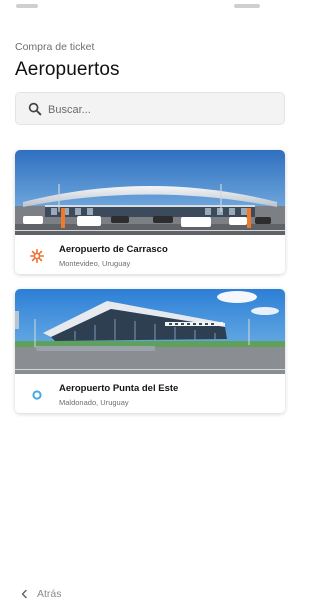 The width and height of the screenshot is (320, 601). I want to click on status-bar-right-indicator, so click(247, 6).